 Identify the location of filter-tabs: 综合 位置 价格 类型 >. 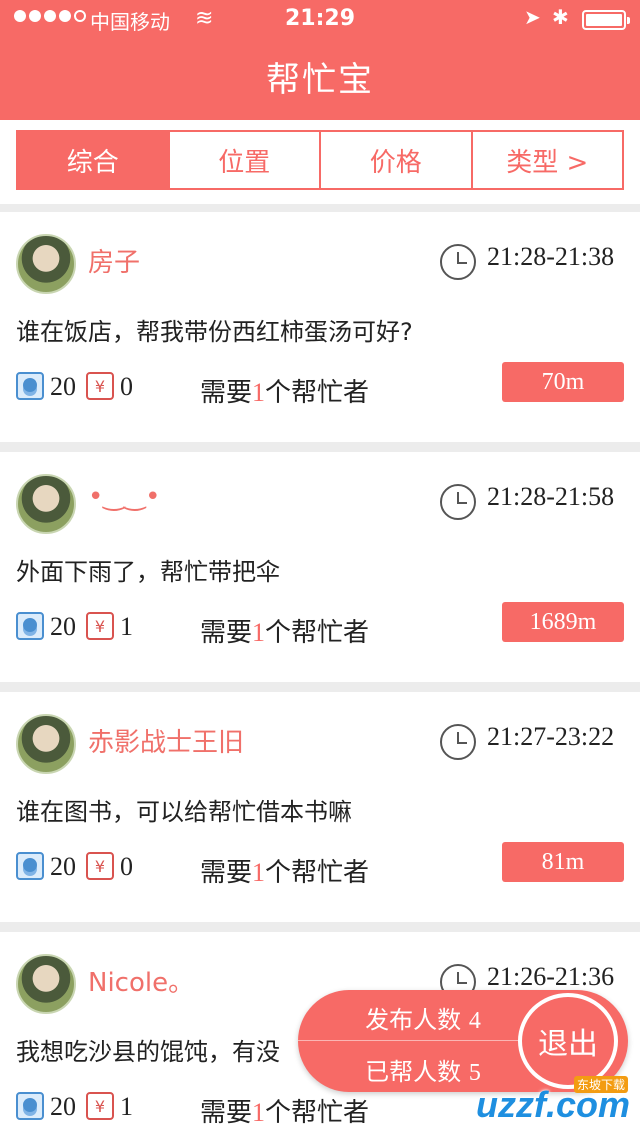
(320, 160).